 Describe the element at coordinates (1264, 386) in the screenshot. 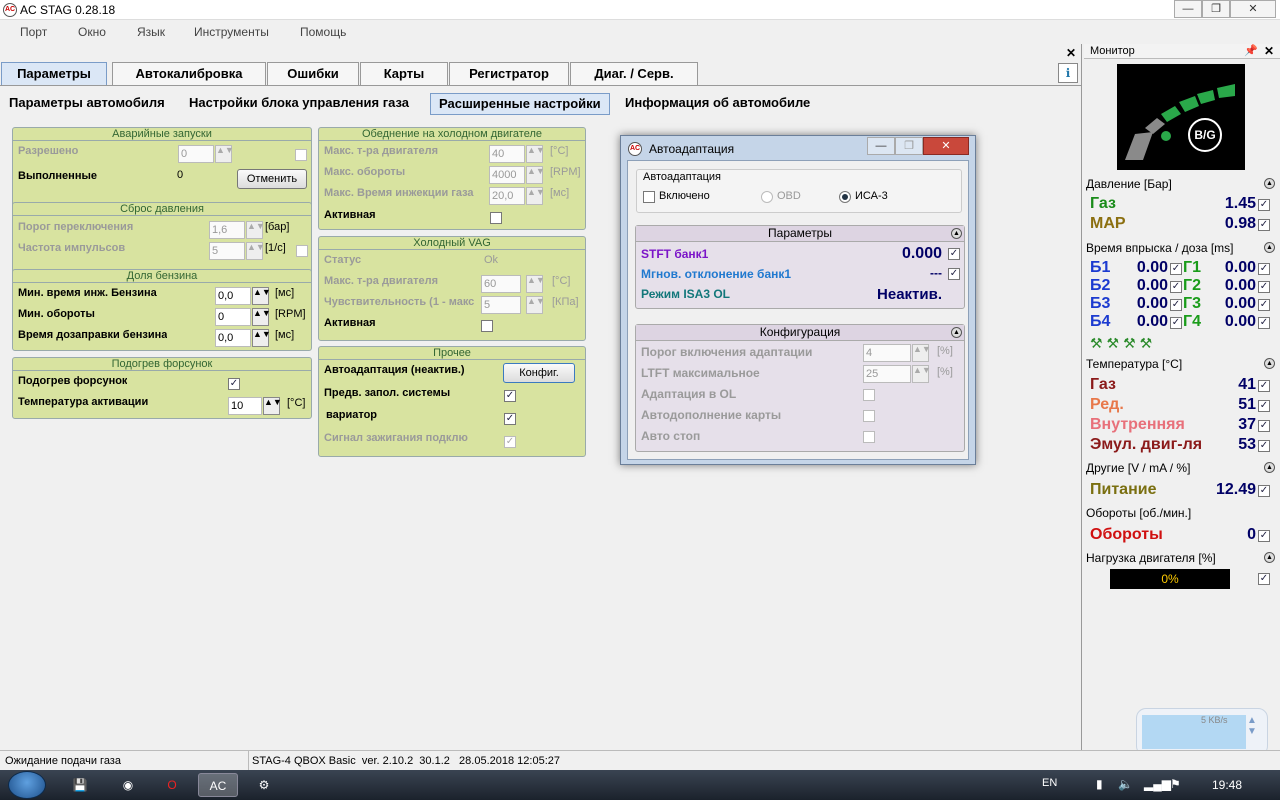

I see `temp-gas-checkbox: ✓` at that location.